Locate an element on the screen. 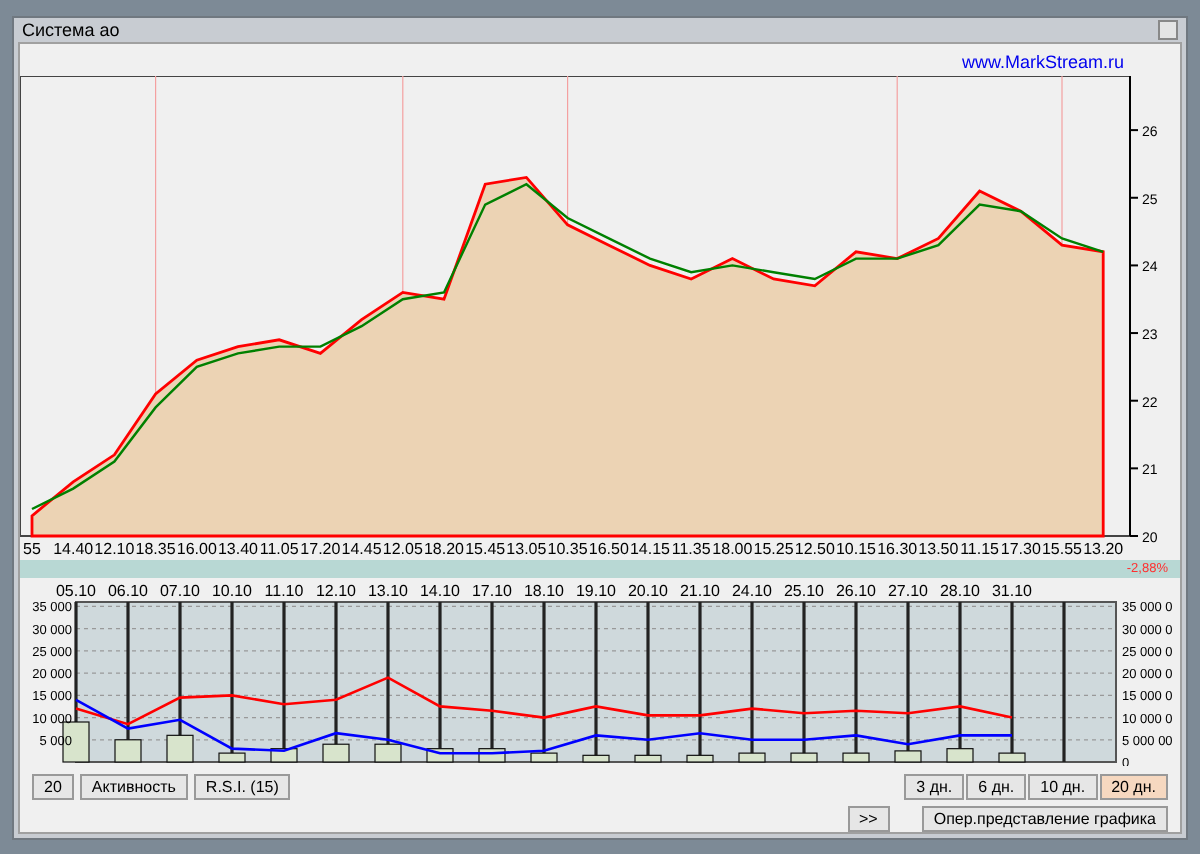  date-label: 11.10 is located at coordinates (284, 591).